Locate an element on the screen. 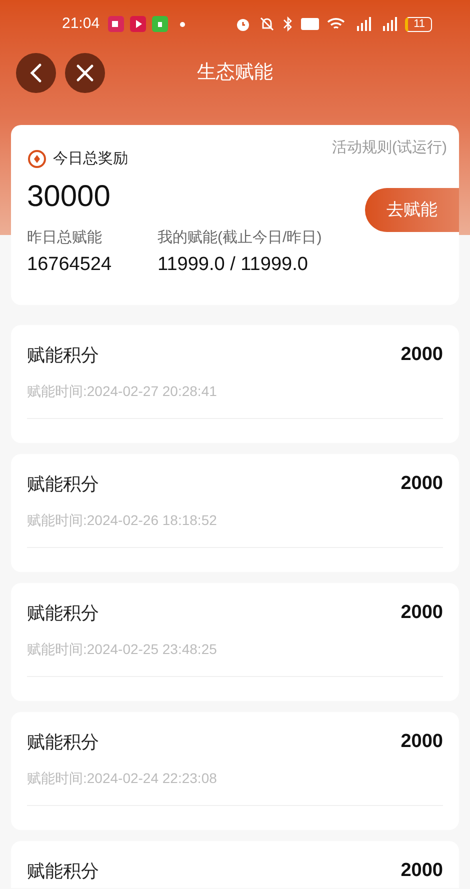  bluetooth-icon is located at coordinates (287, 24).